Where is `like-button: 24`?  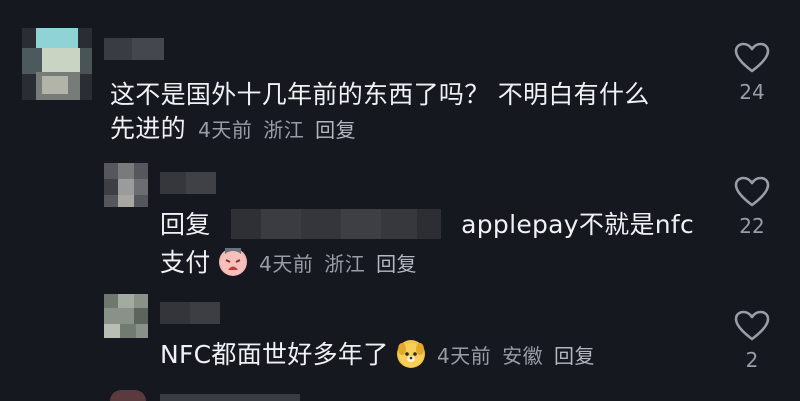 like-button: 24 is located at coordinates (752, 73).